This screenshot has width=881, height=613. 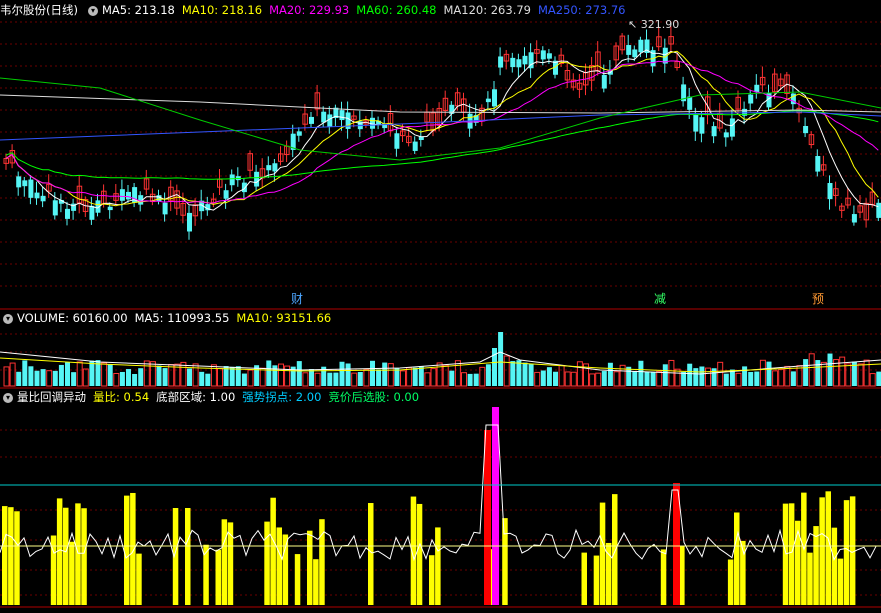 What do you see at coordinates (297, 299) in the screenshot?
I see `event-marker-finance: 财` at bounding box center [297, 299].